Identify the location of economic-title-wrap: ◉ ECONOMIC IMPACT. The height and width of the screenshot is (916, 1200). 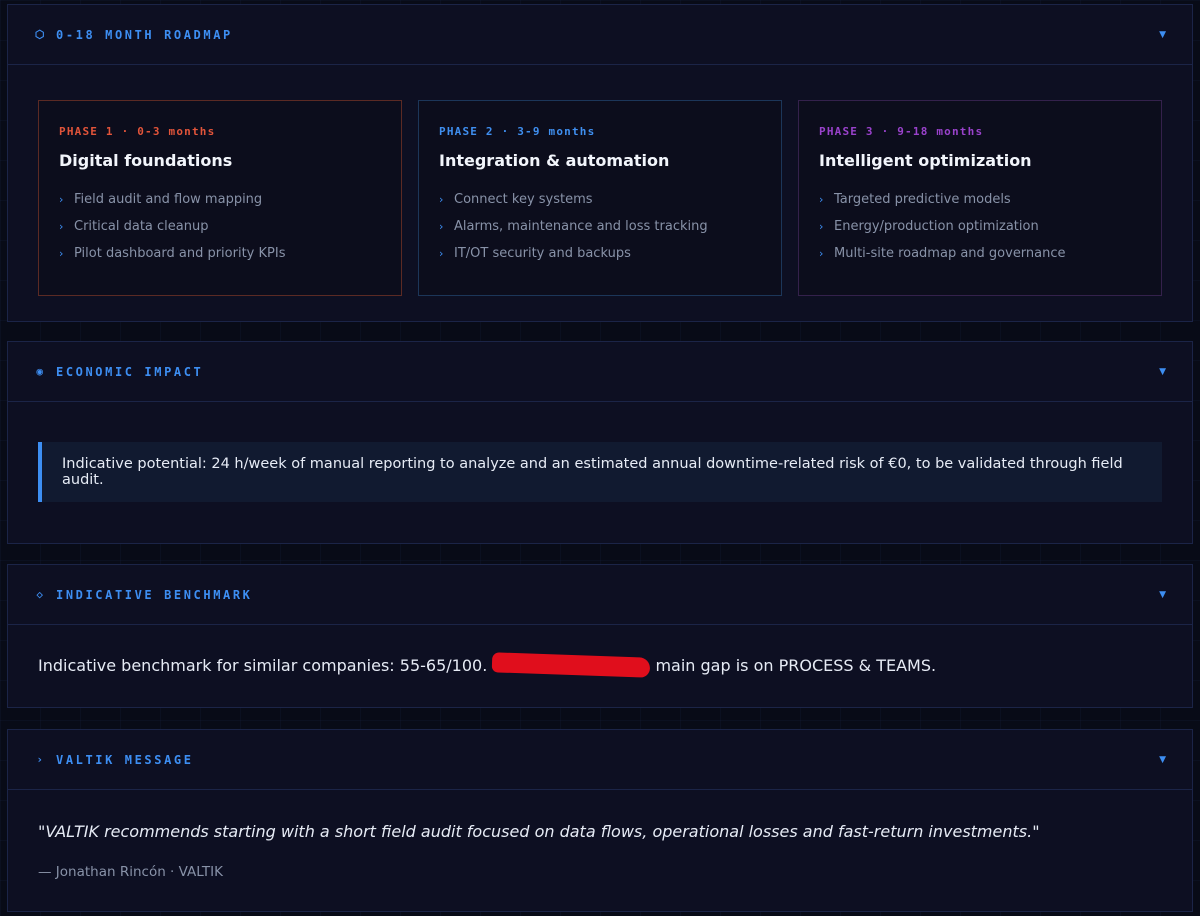
(118, 372).